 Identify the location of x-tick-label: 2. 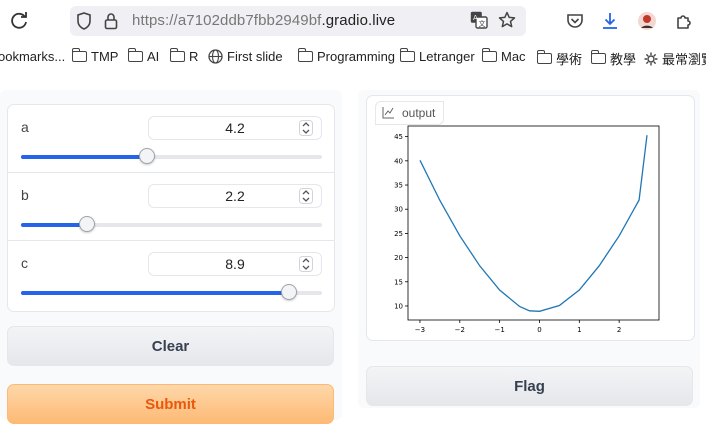
(619, 330).